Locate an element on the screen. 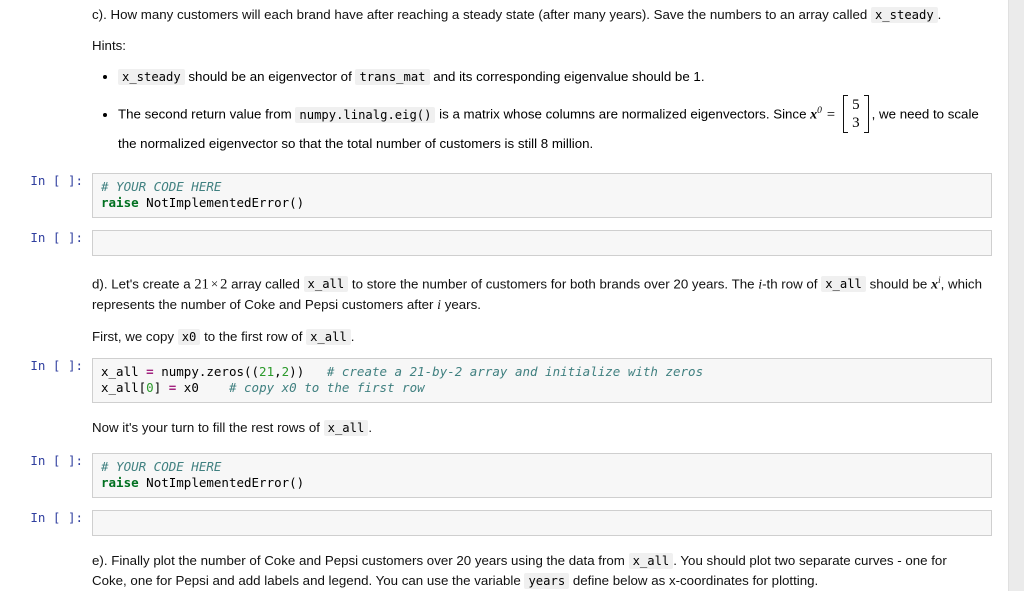  math-column-vector: 53 is located at coordinates (856, 114).